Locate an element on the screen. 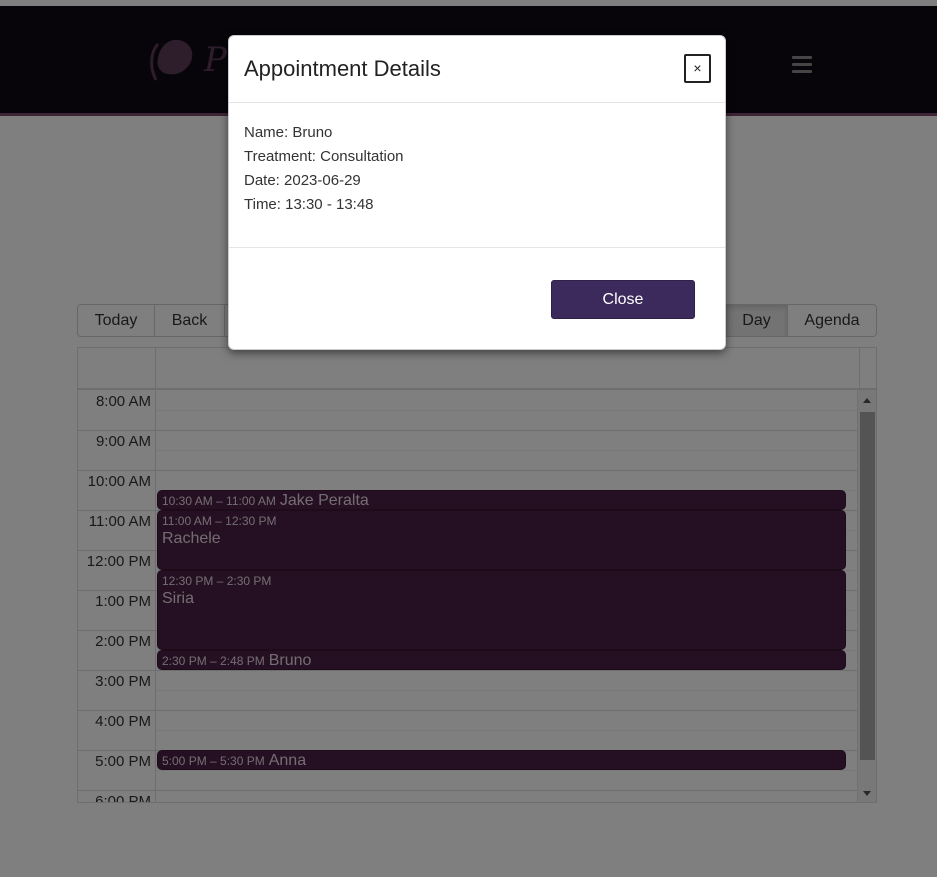  close-button: Close is located at coordinates (623, 299).